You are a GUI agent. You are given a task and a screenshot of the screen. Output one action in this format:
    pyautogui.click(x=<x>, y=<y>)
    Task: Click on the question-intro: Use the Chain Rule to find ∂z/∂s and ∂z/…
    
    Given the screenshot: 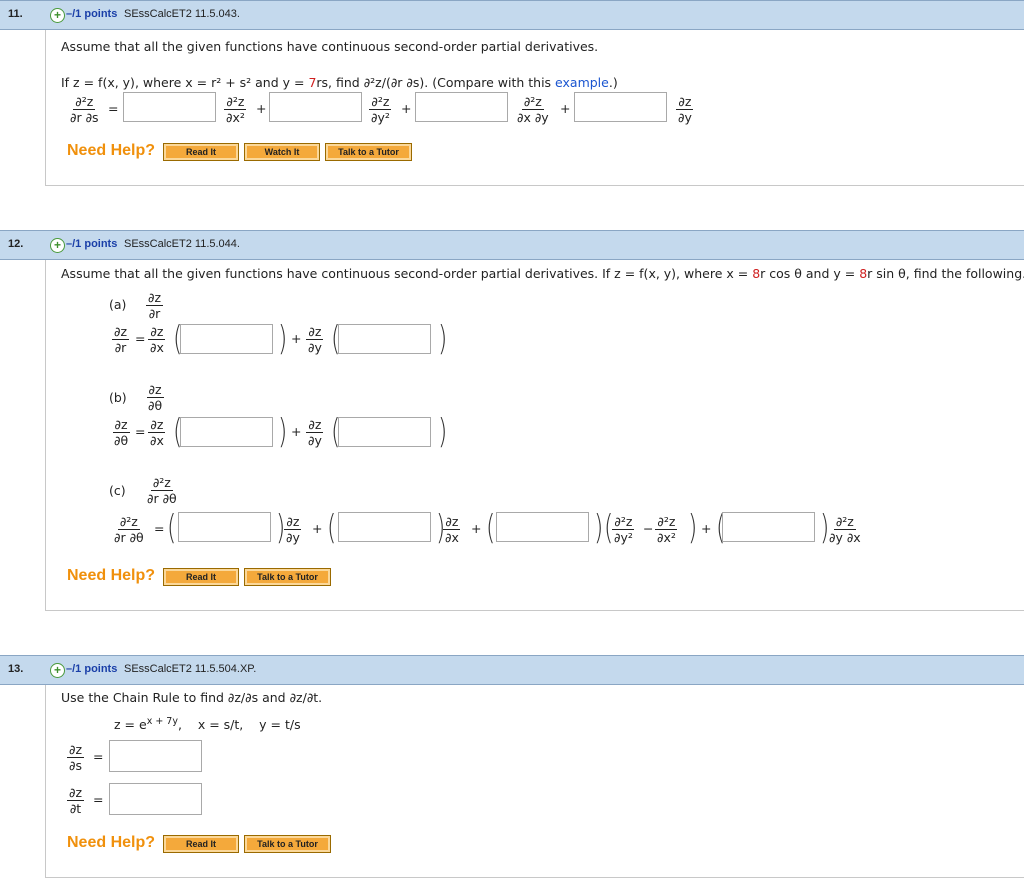 What is the action you would take?
    pyautogui.click(x=192, y=697)
    